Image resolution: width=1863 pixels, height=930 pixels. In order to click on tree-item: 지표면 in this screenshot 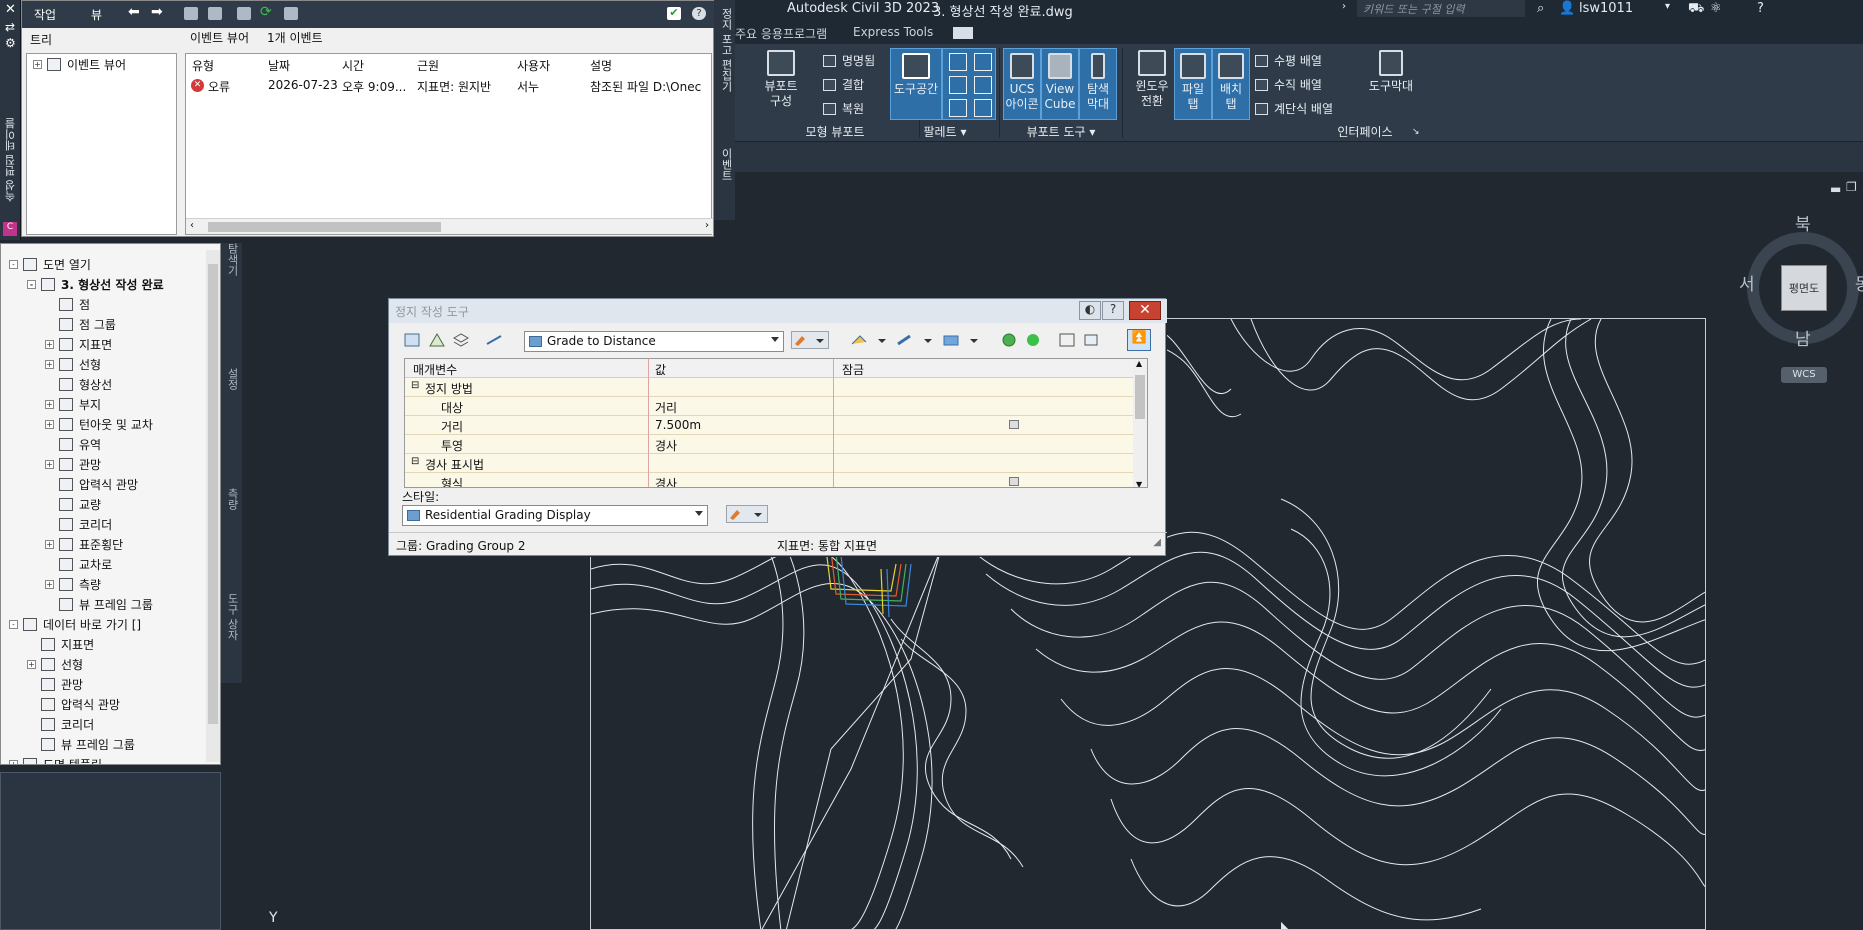, I will do `click(60, 644)`.